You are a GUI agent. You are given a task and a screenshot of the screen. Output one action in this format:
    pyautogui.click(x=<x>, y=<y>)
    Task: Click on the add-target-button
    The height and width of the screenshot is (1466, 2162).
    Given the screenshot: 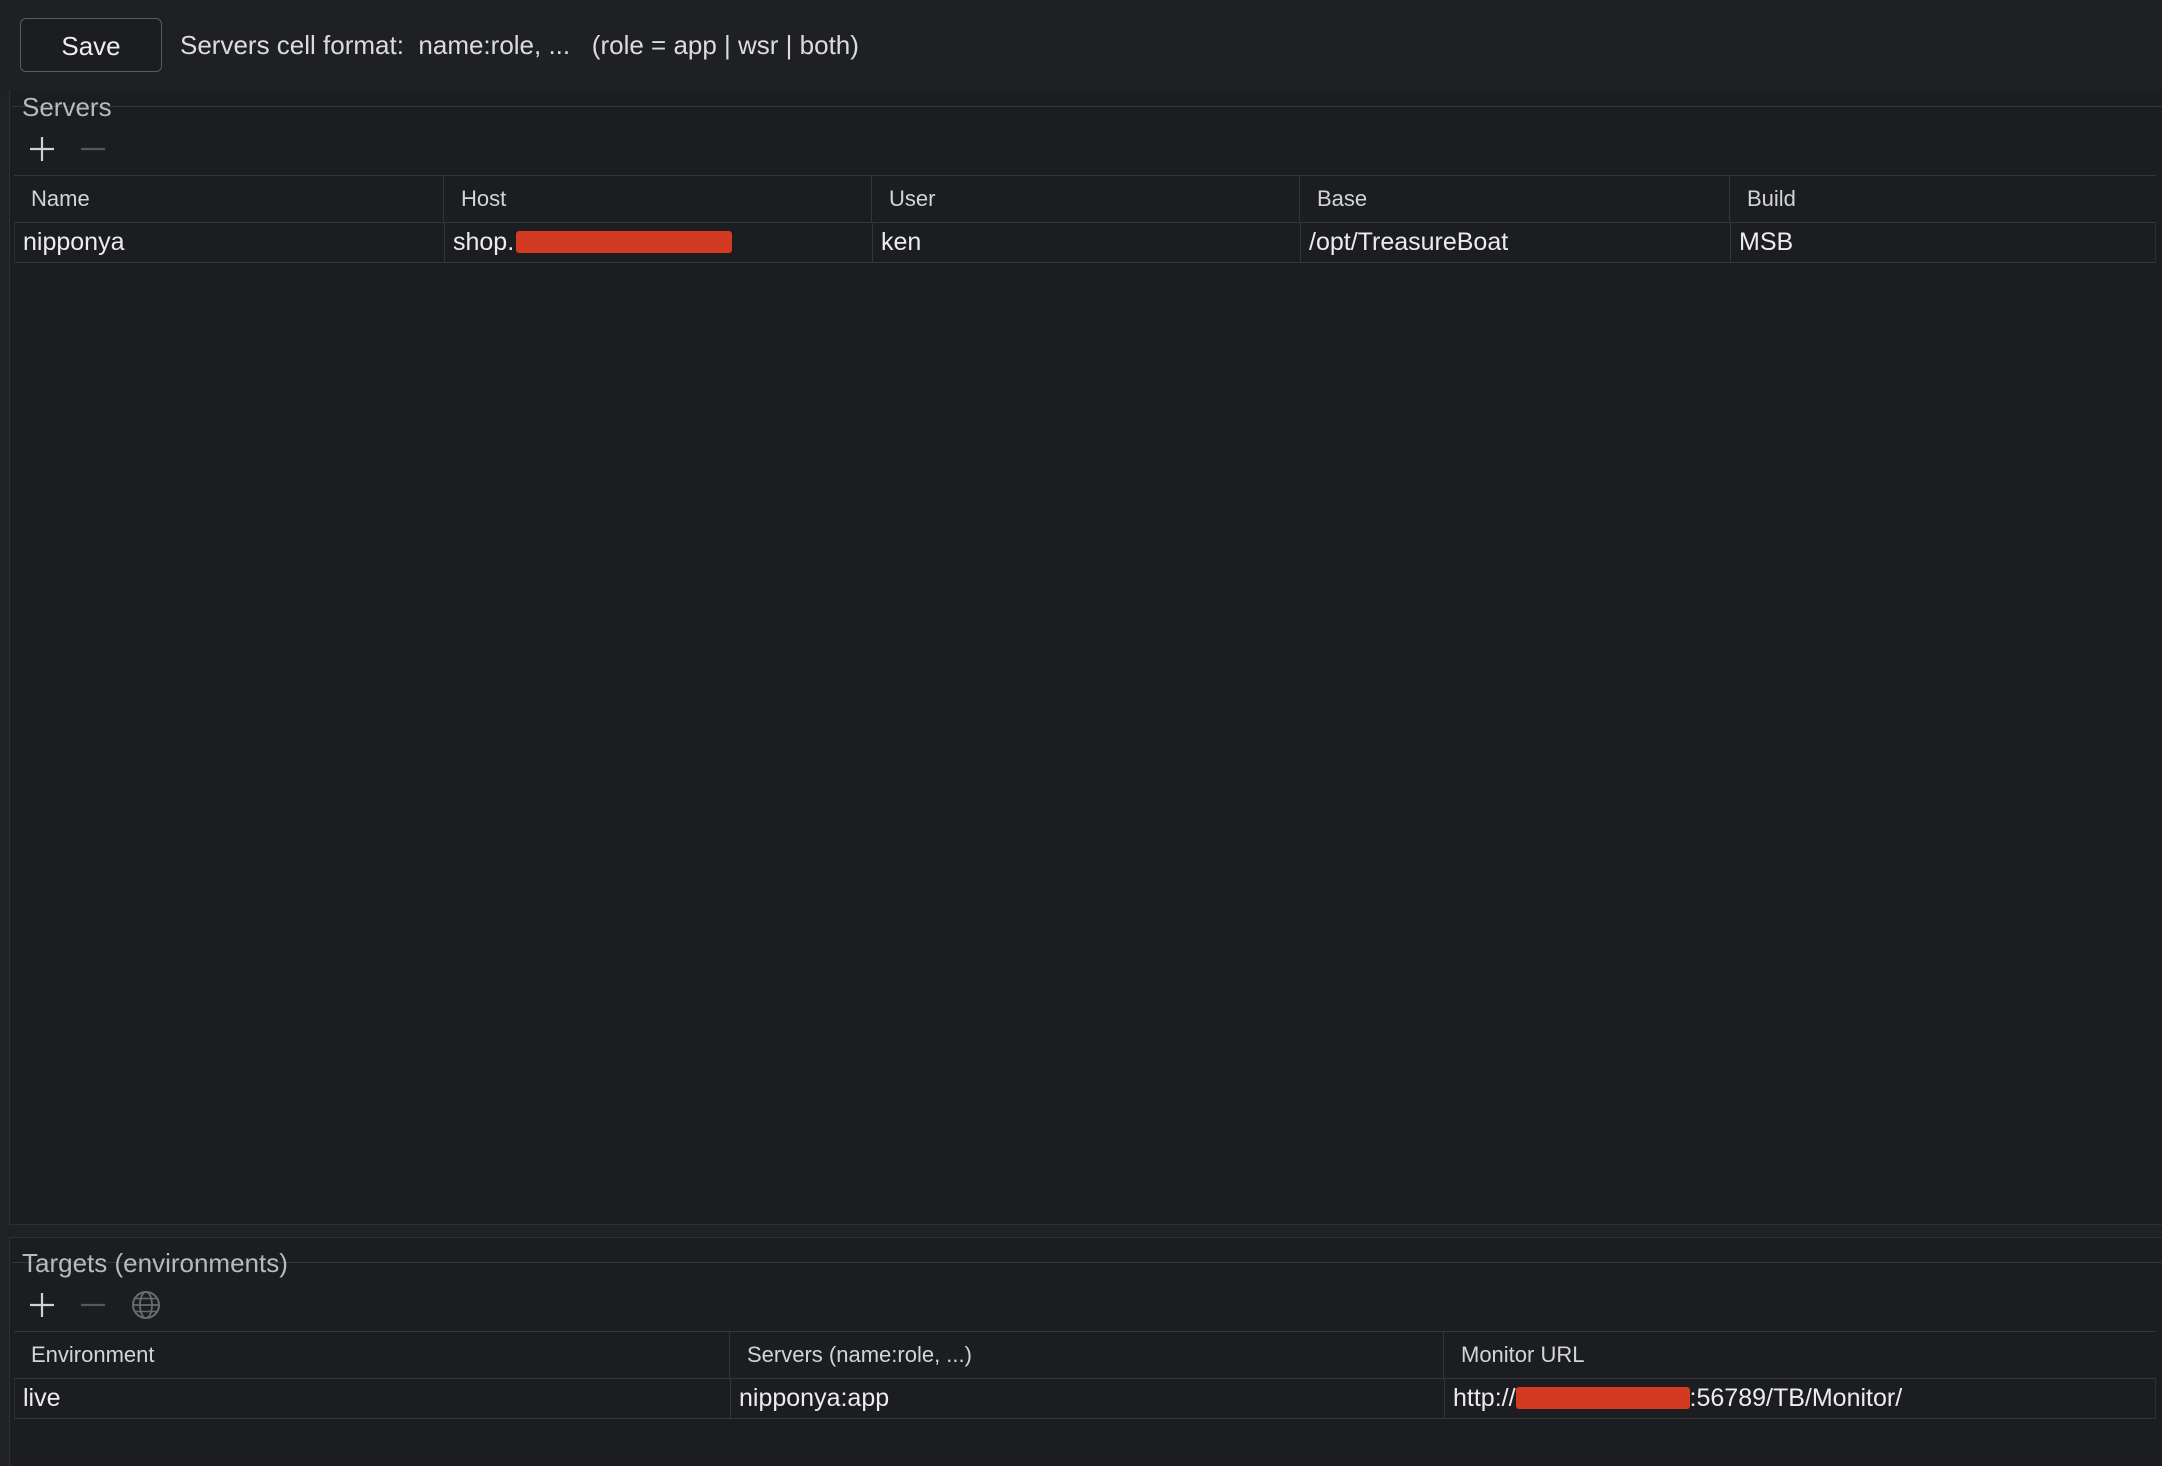 What is the action you would take?
    pyautogui.click(x=42, y=1305)
    